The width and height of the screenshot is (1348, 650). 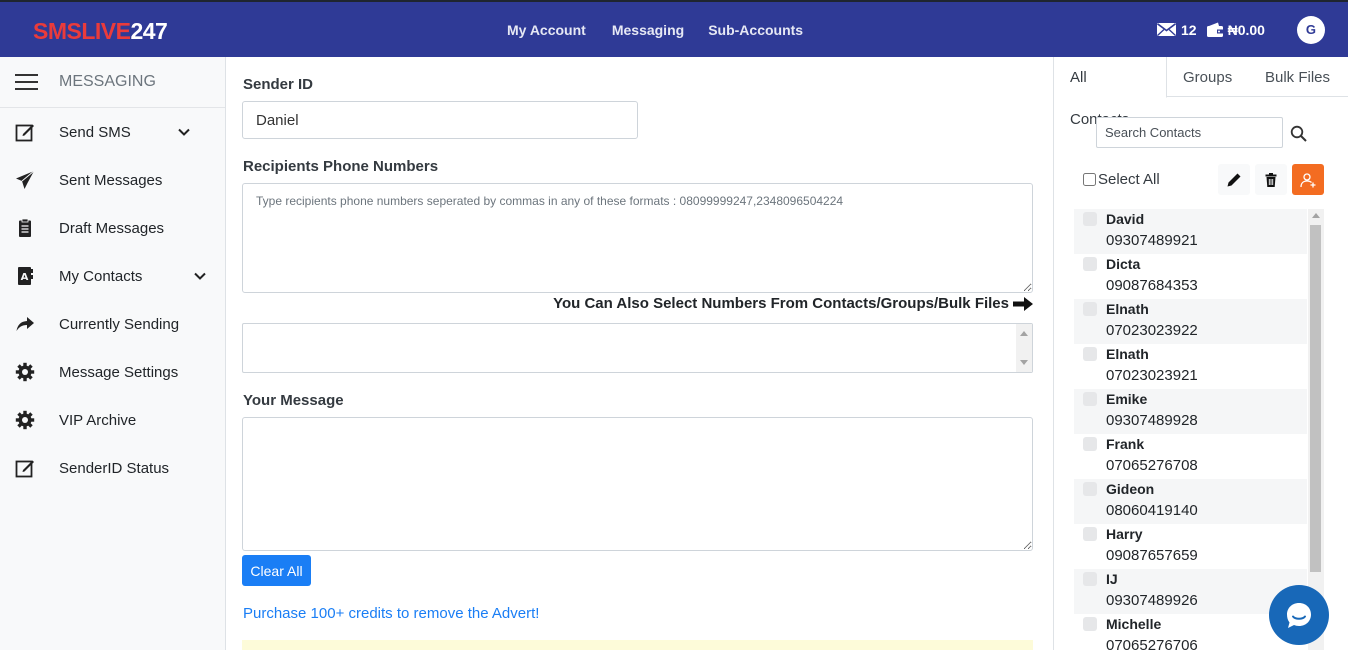 I want to click on contact-row: David 09307489921, so click(x=1190, y=231).